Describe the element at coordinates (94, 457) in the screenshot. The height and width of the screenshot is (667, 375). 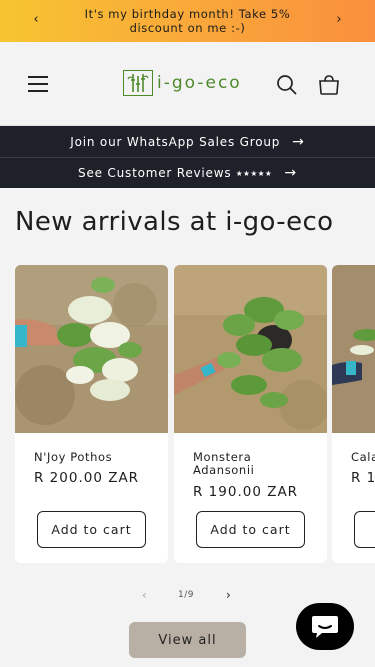
I see `product-name: N'Joy Pothos` at that location.